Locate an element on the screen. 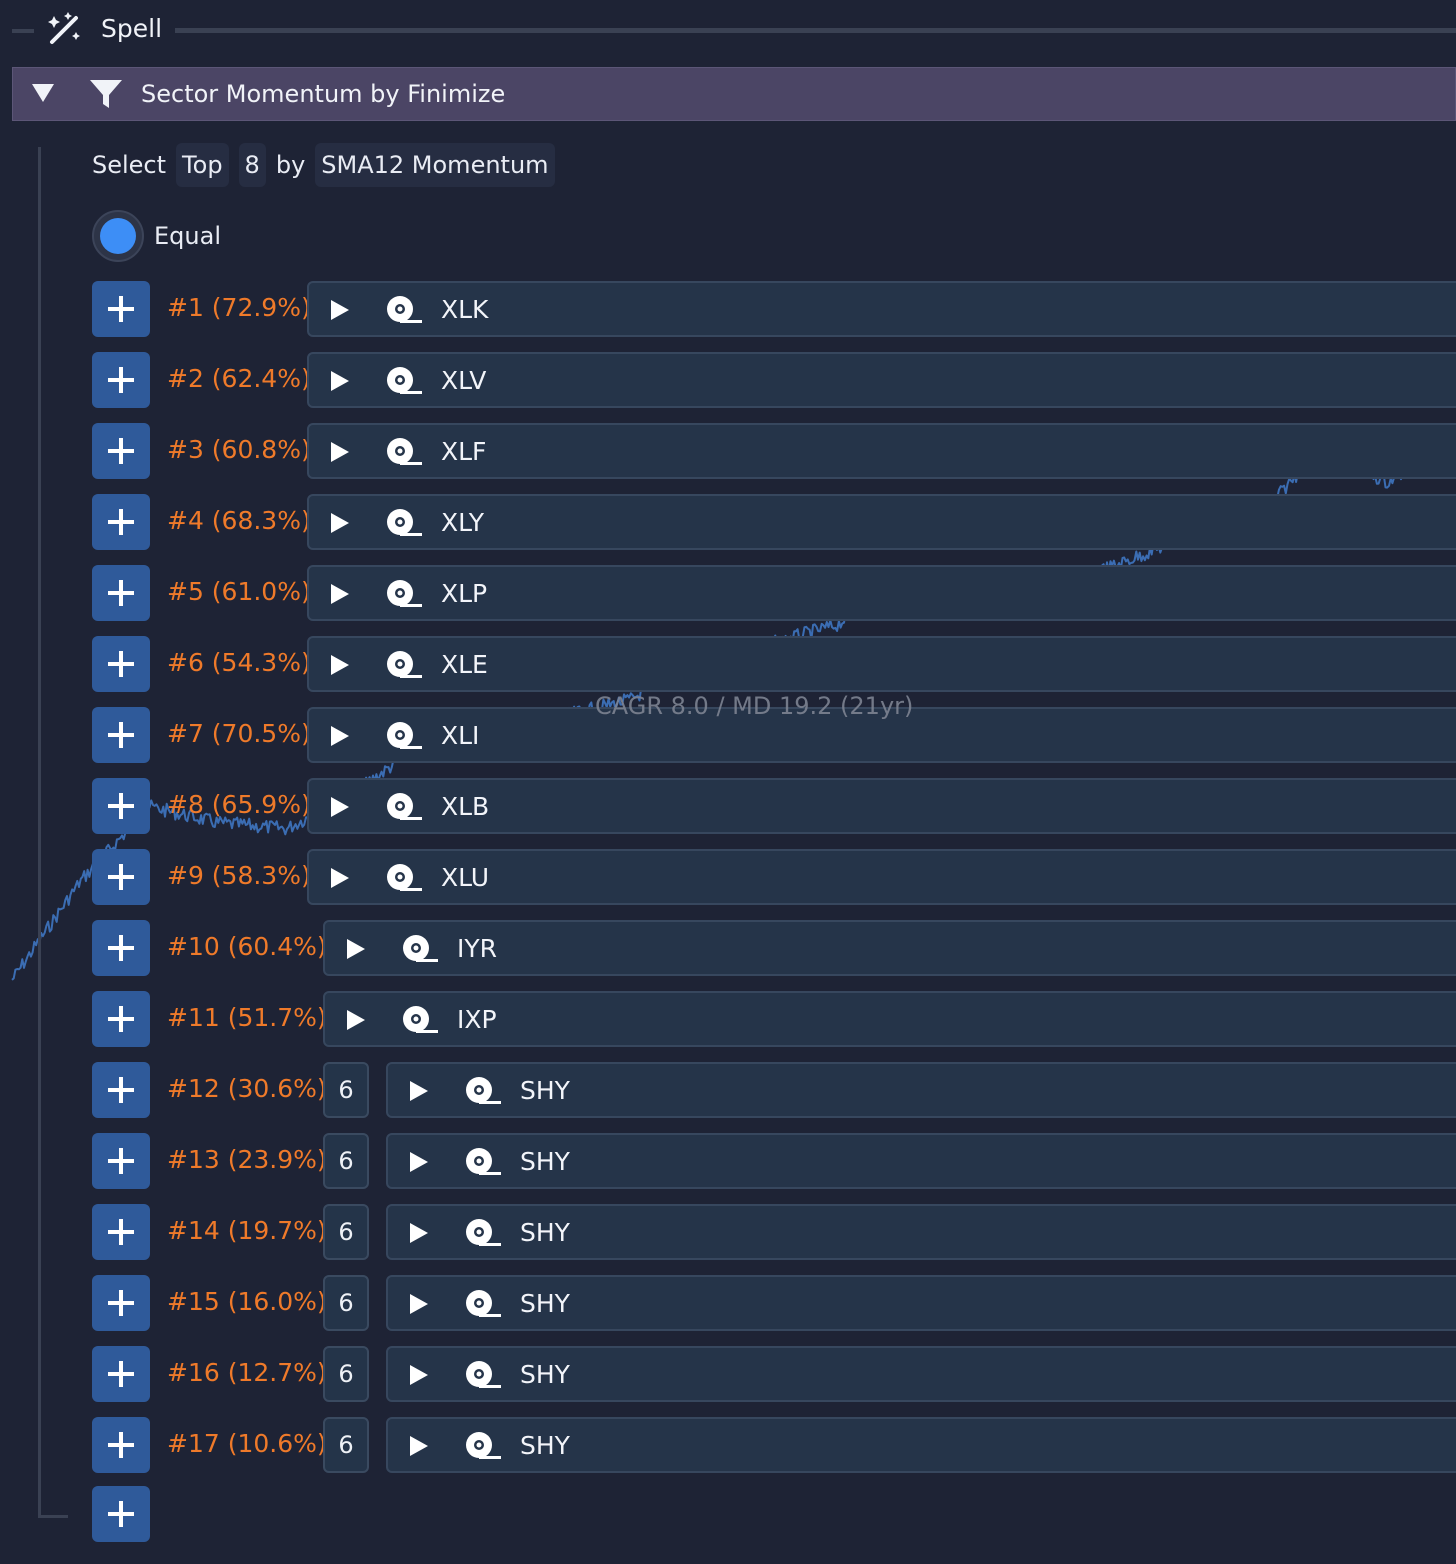 The height and width of the screenshot is (1564, 1456). collapse-triangle-icon is located at coordinates (43, 93).